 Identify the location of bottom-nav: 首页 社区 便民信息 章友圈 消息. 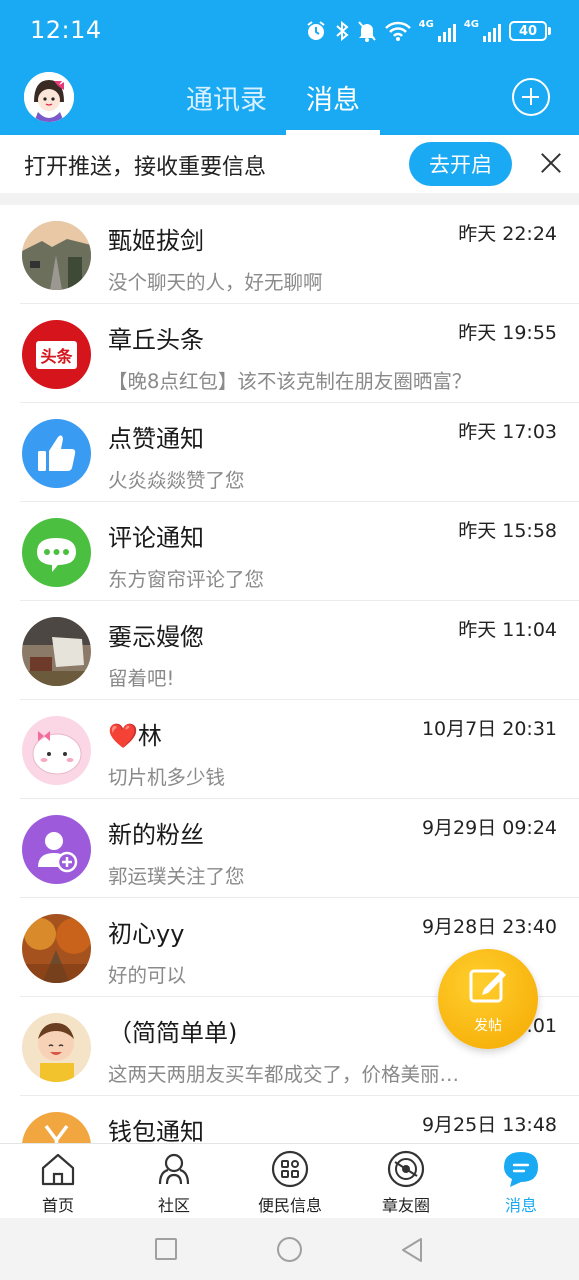
(289, 1180).